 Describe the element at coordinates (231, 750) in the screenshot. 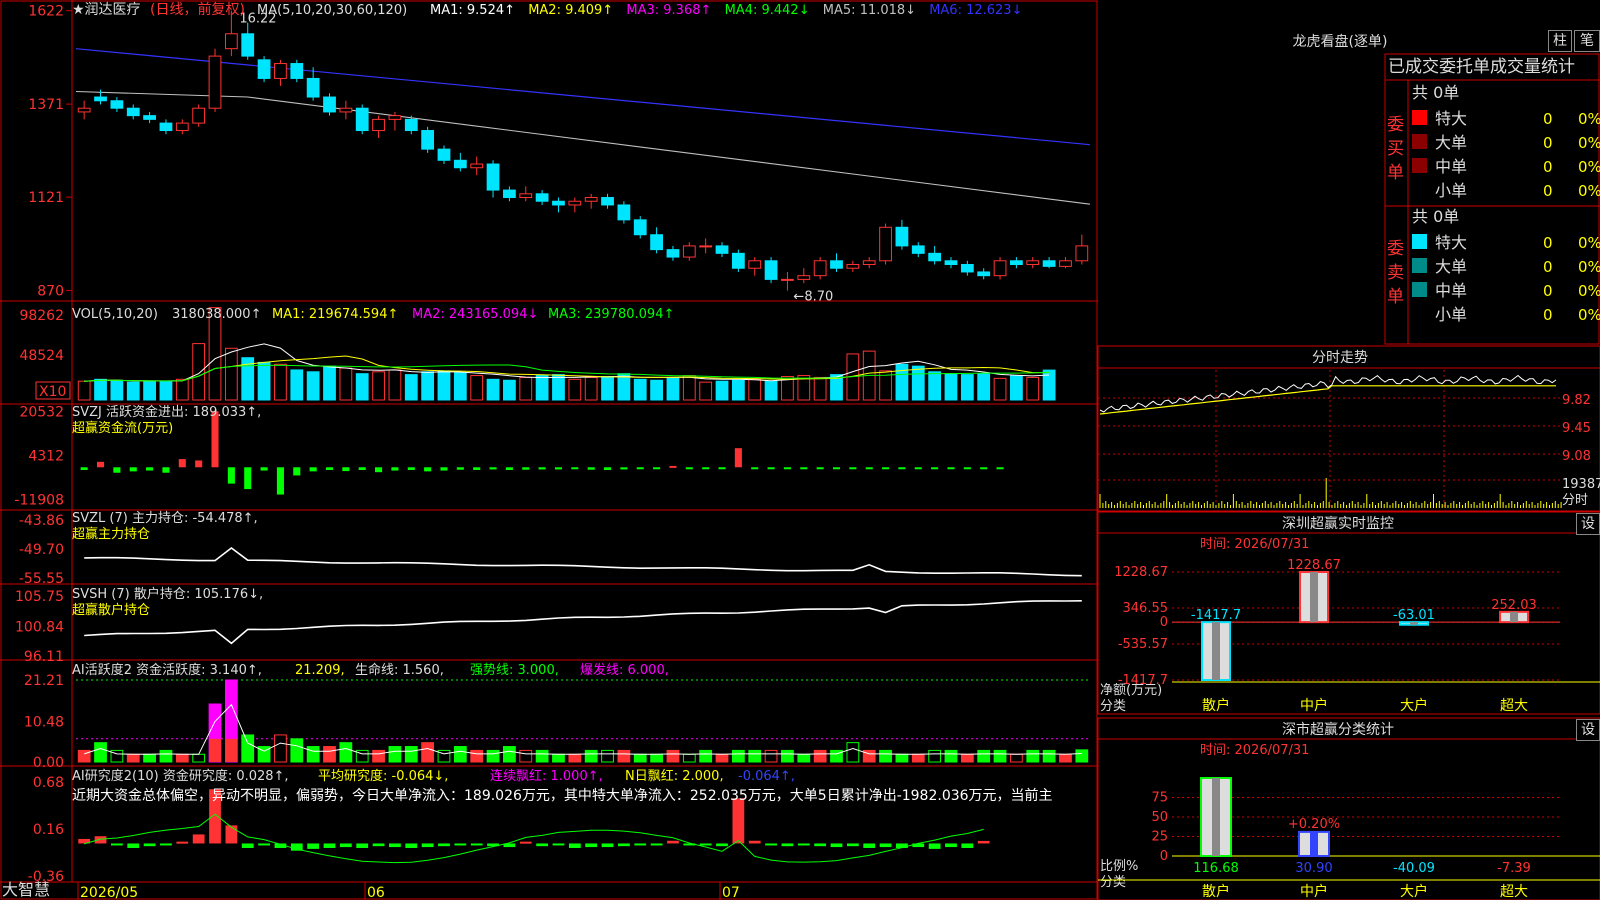

I see `activity-bar-base` at that location.